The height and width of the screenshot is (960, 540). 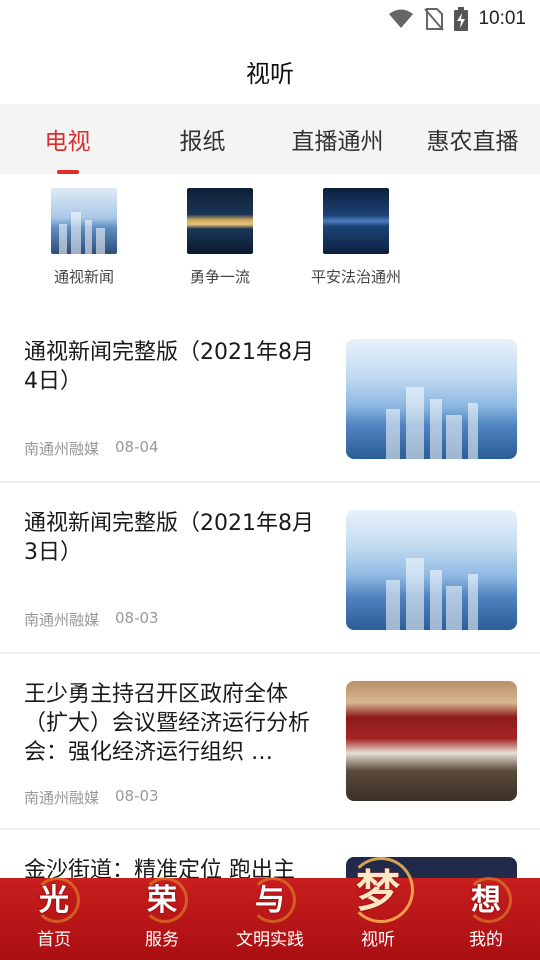 I want to click on channel-list: 通视新闻 勇争一流 平安法治通州, so click(x=270, y=237).